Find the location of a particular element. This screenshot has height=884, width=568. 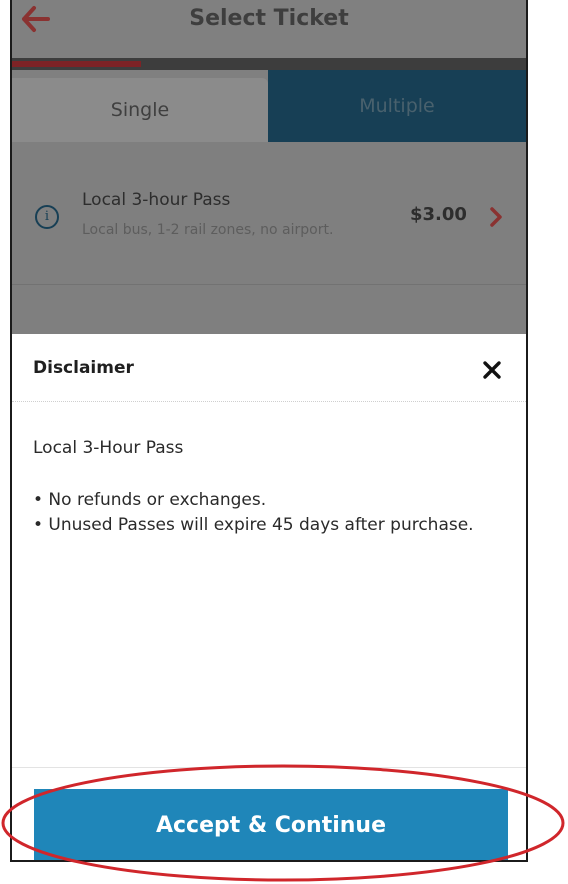

ticket-description: Local bus, 1-2 rail zones, no airport. is located at coordinates (208, 230).